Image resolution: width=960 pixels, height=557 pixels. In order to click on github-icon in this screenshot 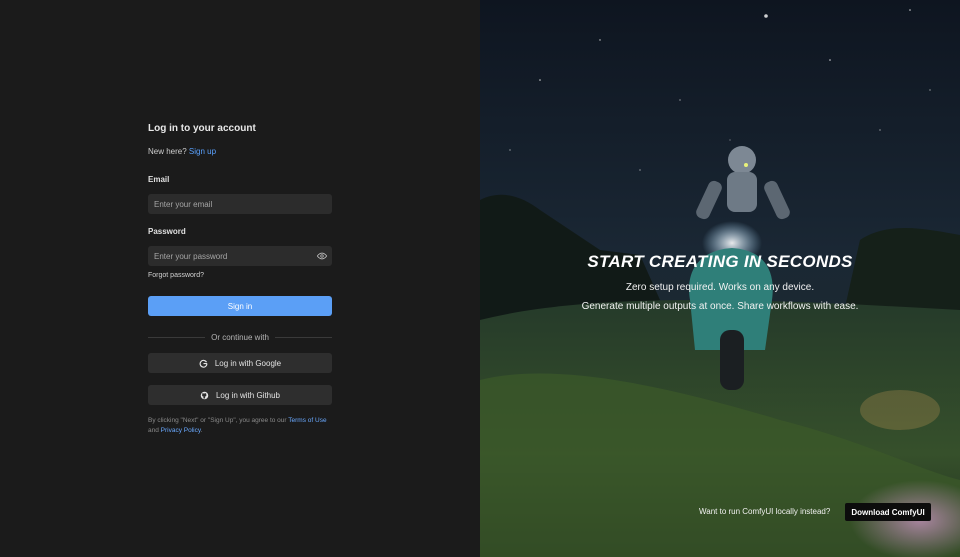, I will do `click(204, 395)`.